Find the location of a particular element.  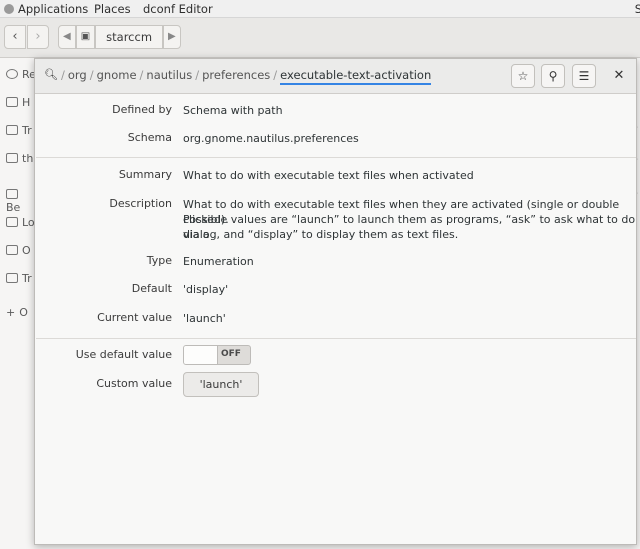

plus-icon: + is located at coordinates (11, 312).